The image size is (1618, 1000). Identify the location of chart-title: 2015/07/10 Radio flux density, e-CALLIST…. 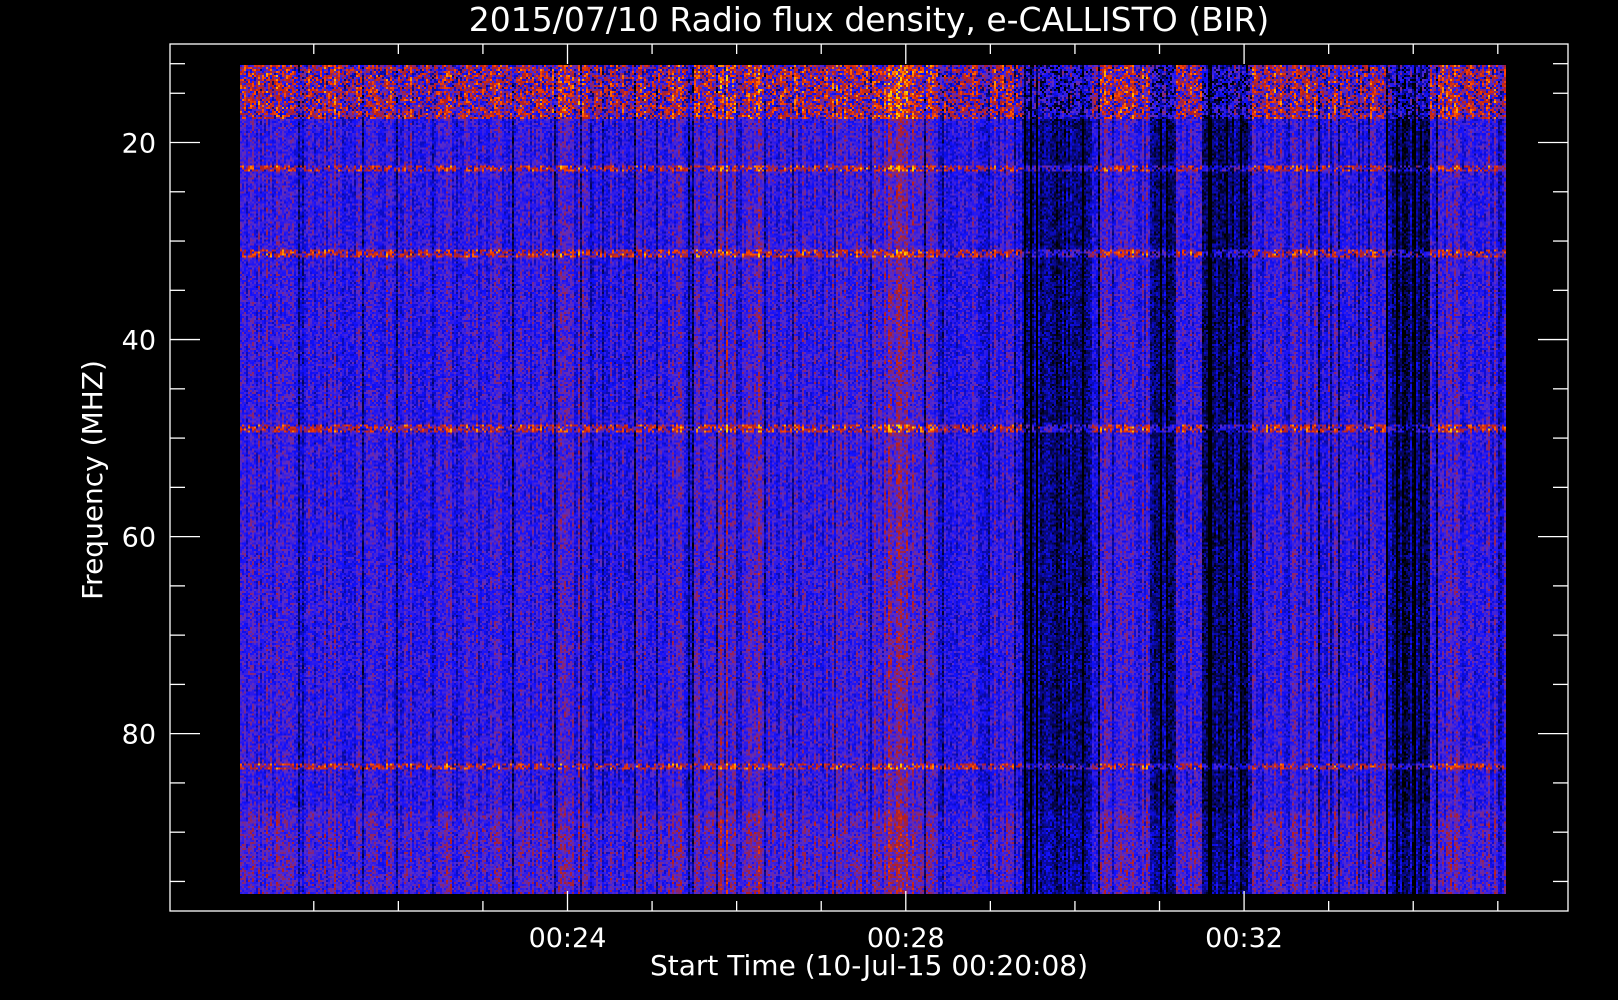
(869, 19).